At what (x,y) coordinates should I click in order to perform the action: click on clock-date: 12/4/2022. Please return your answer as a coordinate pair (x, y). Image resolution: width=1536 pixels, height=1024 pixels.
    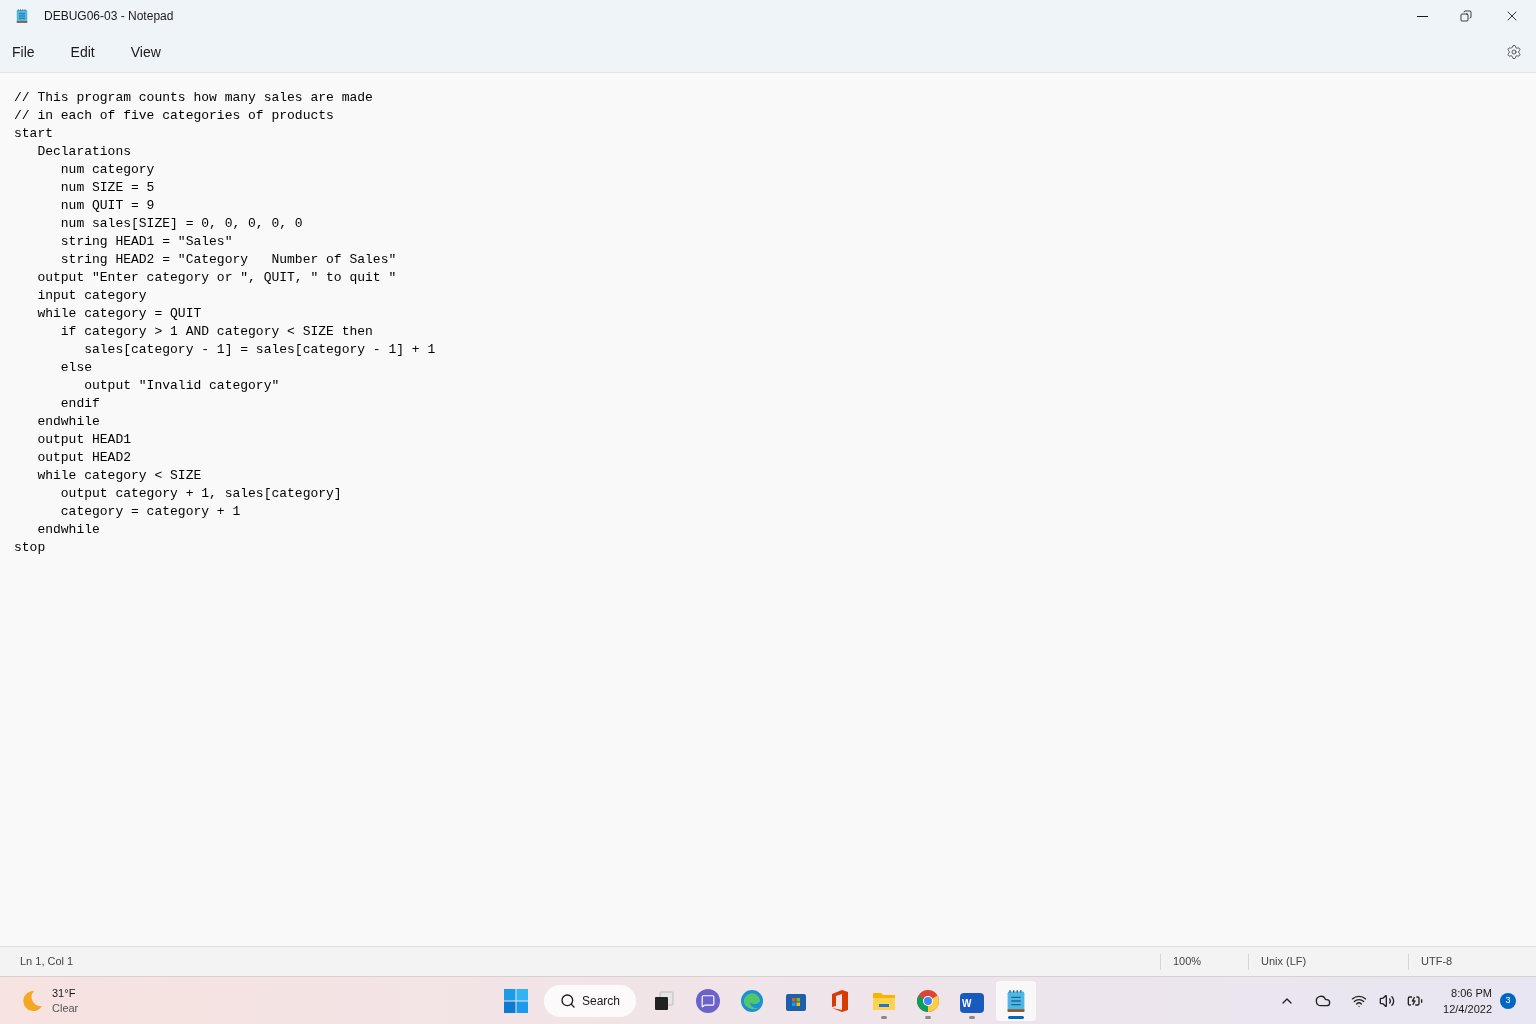
    Looking at the image, I should click on (1467, 1008).